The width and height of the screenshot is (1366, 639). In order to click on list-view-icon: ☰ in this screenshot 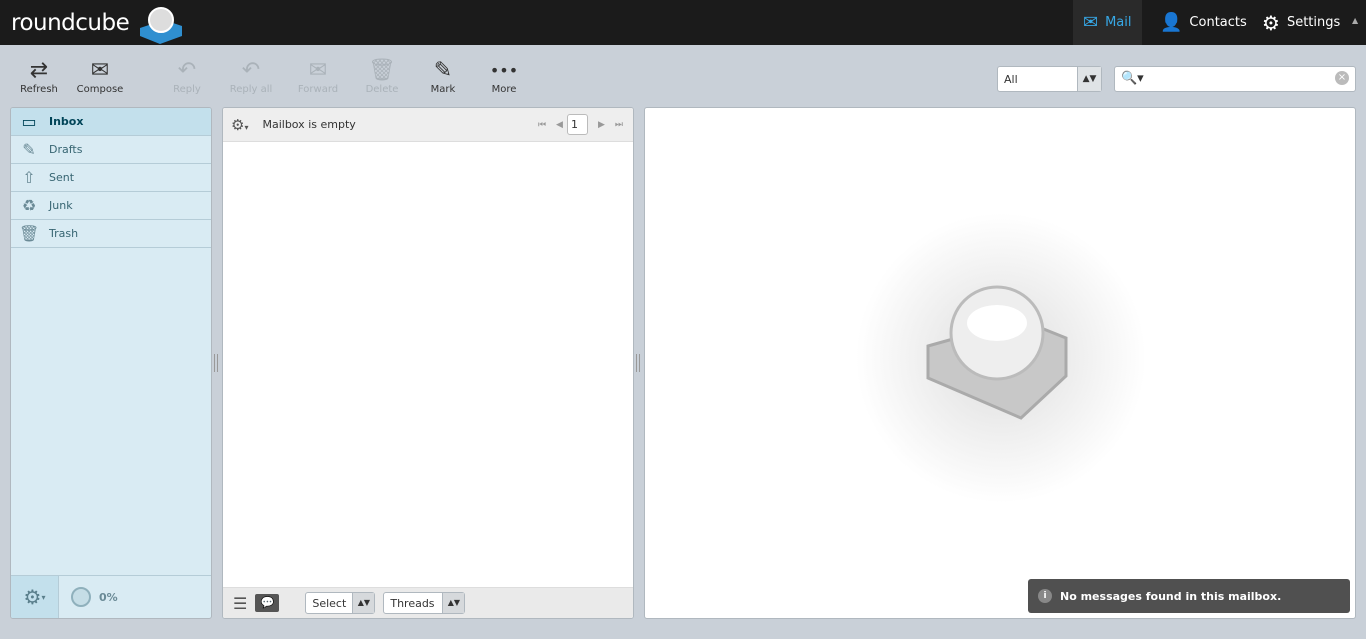, I will do `click(240, 603)`.